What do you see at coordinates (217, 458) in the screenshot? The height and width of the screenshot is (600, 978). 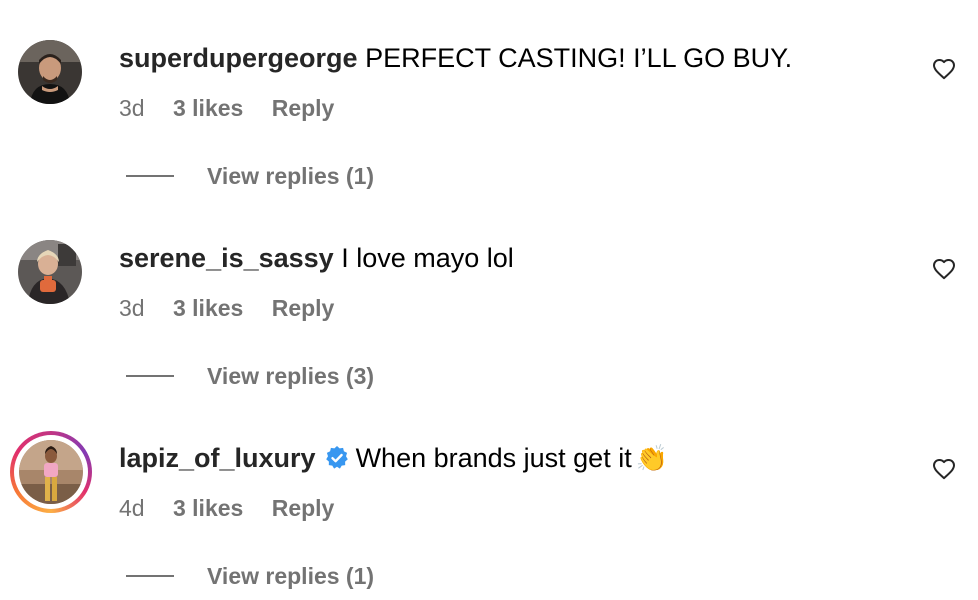 I see `username-link: lapiz_of_luxury` at bounding box center [217, 458].